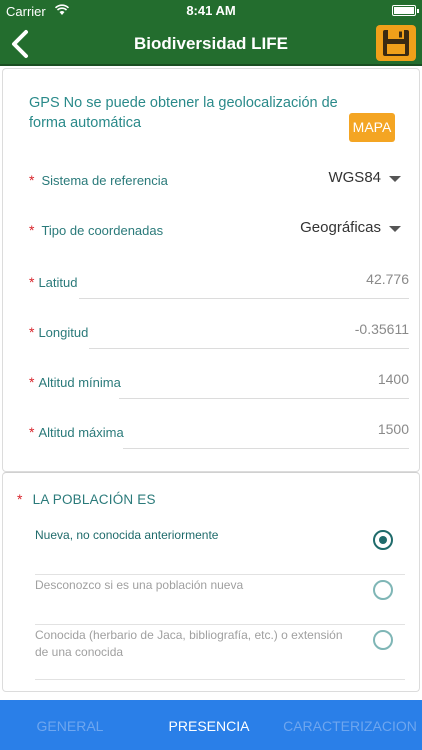 The width and height of the screenshot is (422, 750). I want to click on option-label: Desconozco si es una población nueva, so click(139, 585).